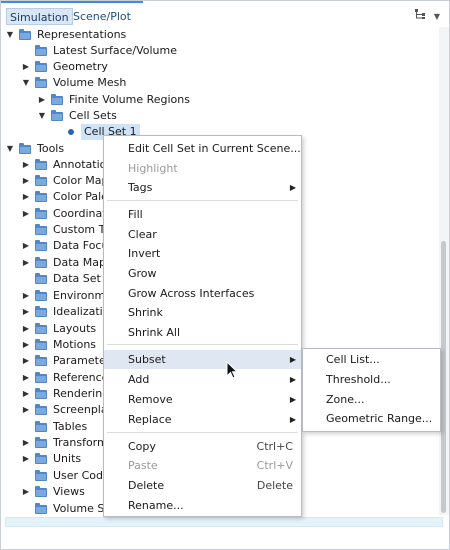 The width and height of the screenshot is (450, 550). Describe the element at coordinates (202, 332) in the screenshot. I see `menu-item-shrink-all: Shrink All` at that location.